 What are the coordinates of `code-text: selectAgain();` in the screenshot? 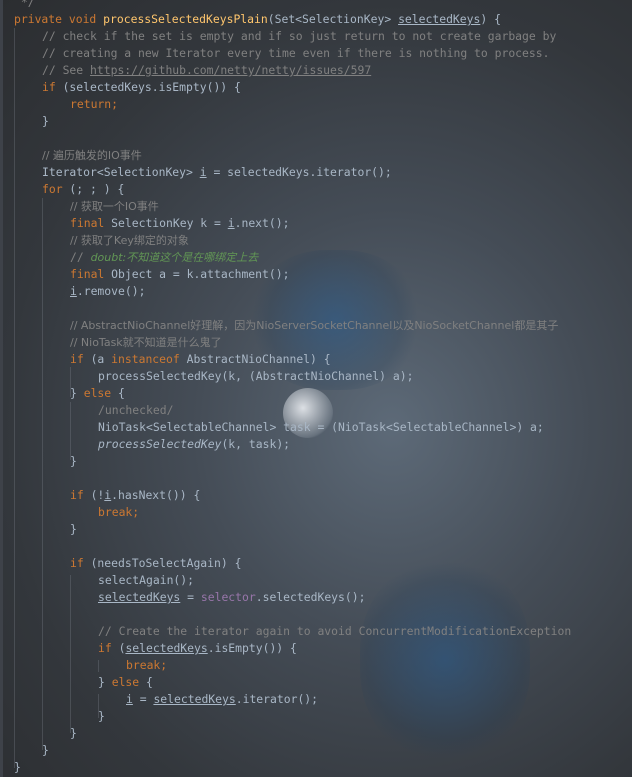 It's located at (146, 580).